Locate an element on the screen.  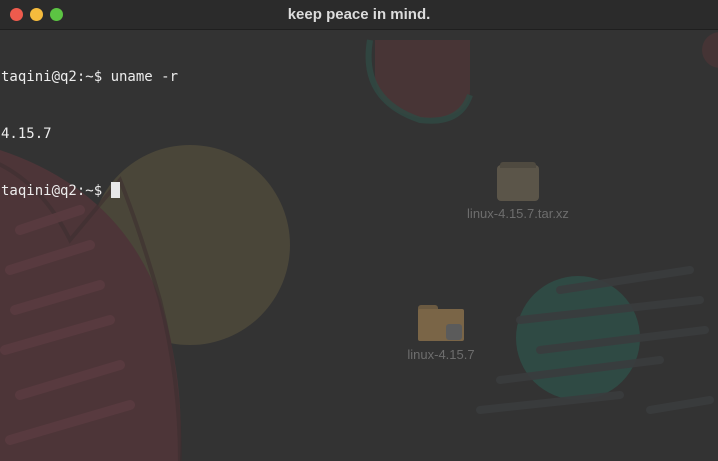
terminal-line: taqini@q2:~$ is located at coordinates (351, 191).